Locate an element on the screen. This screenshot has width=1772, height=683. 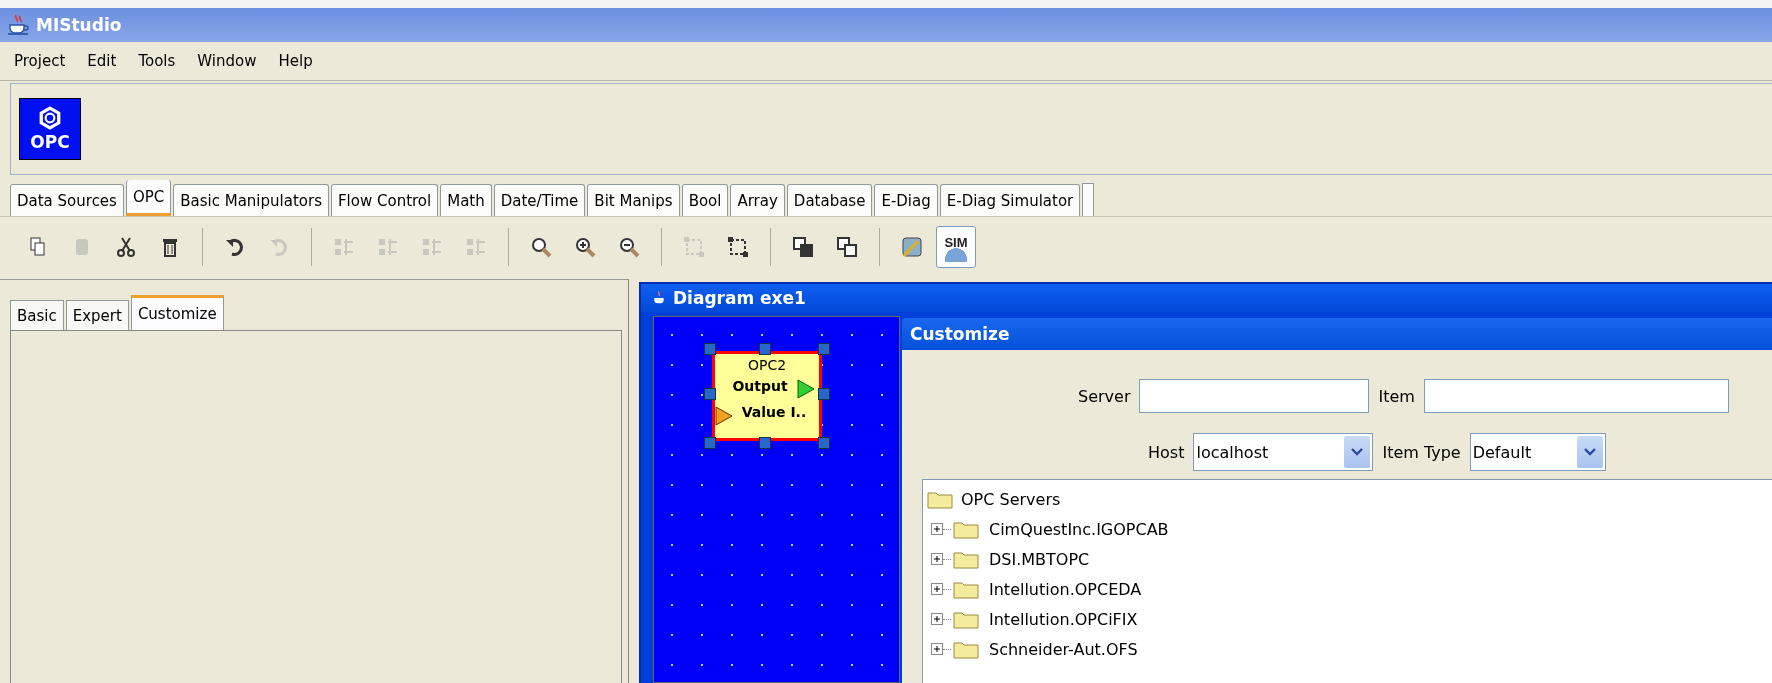
opc-palette-button: OPC is located at coordinates (50, 129).